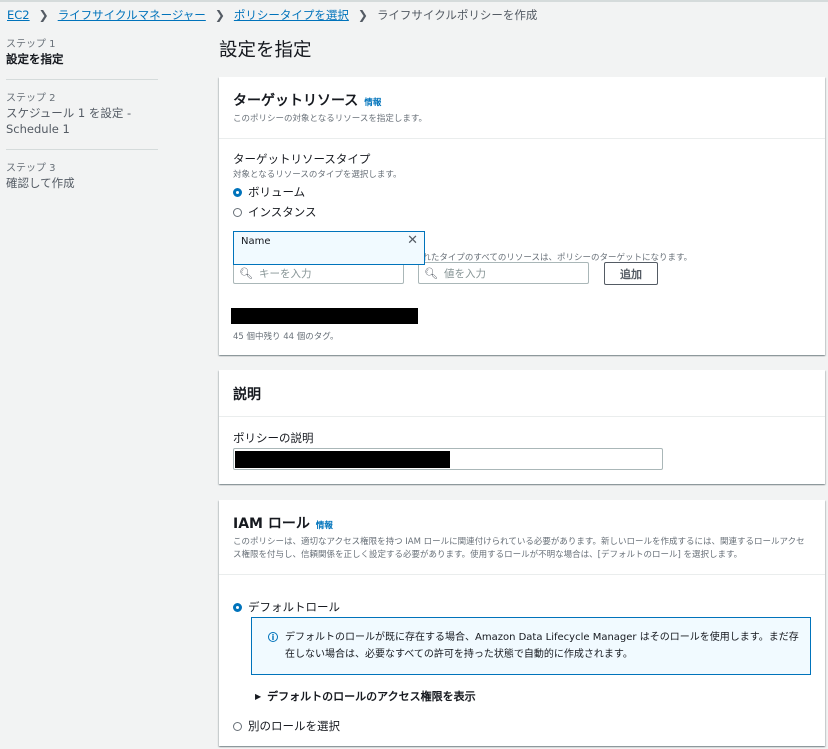 Image resolution: width=828 pixels, height=749 pixels. I want to click on breadcrumb-link-policy-type: ポリシータイプを選択, so click(291, 15).